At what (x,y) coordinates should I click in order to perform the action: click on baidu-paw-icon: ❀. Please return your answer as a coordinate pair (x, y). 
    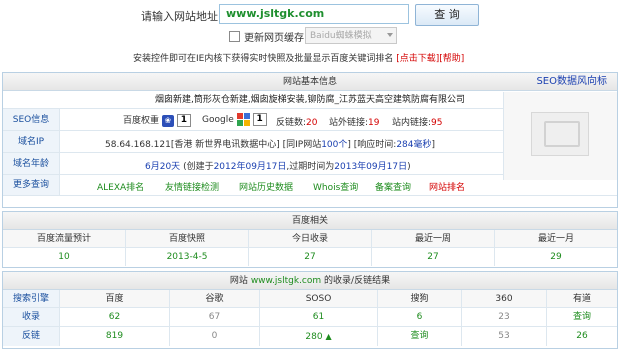
    Looking at the image, I should click on (167, 120).